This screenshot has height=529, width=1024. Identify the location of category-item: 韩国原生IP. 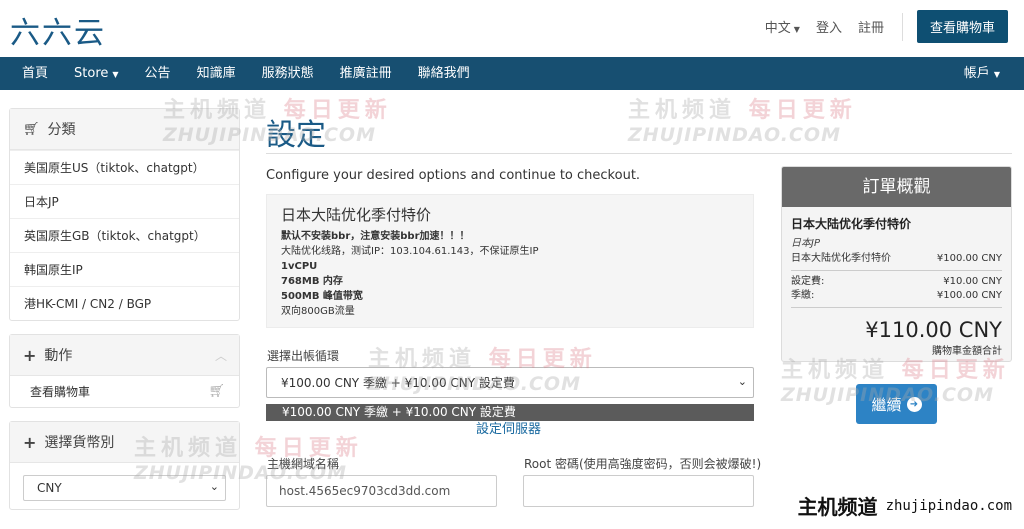
(124, 269).